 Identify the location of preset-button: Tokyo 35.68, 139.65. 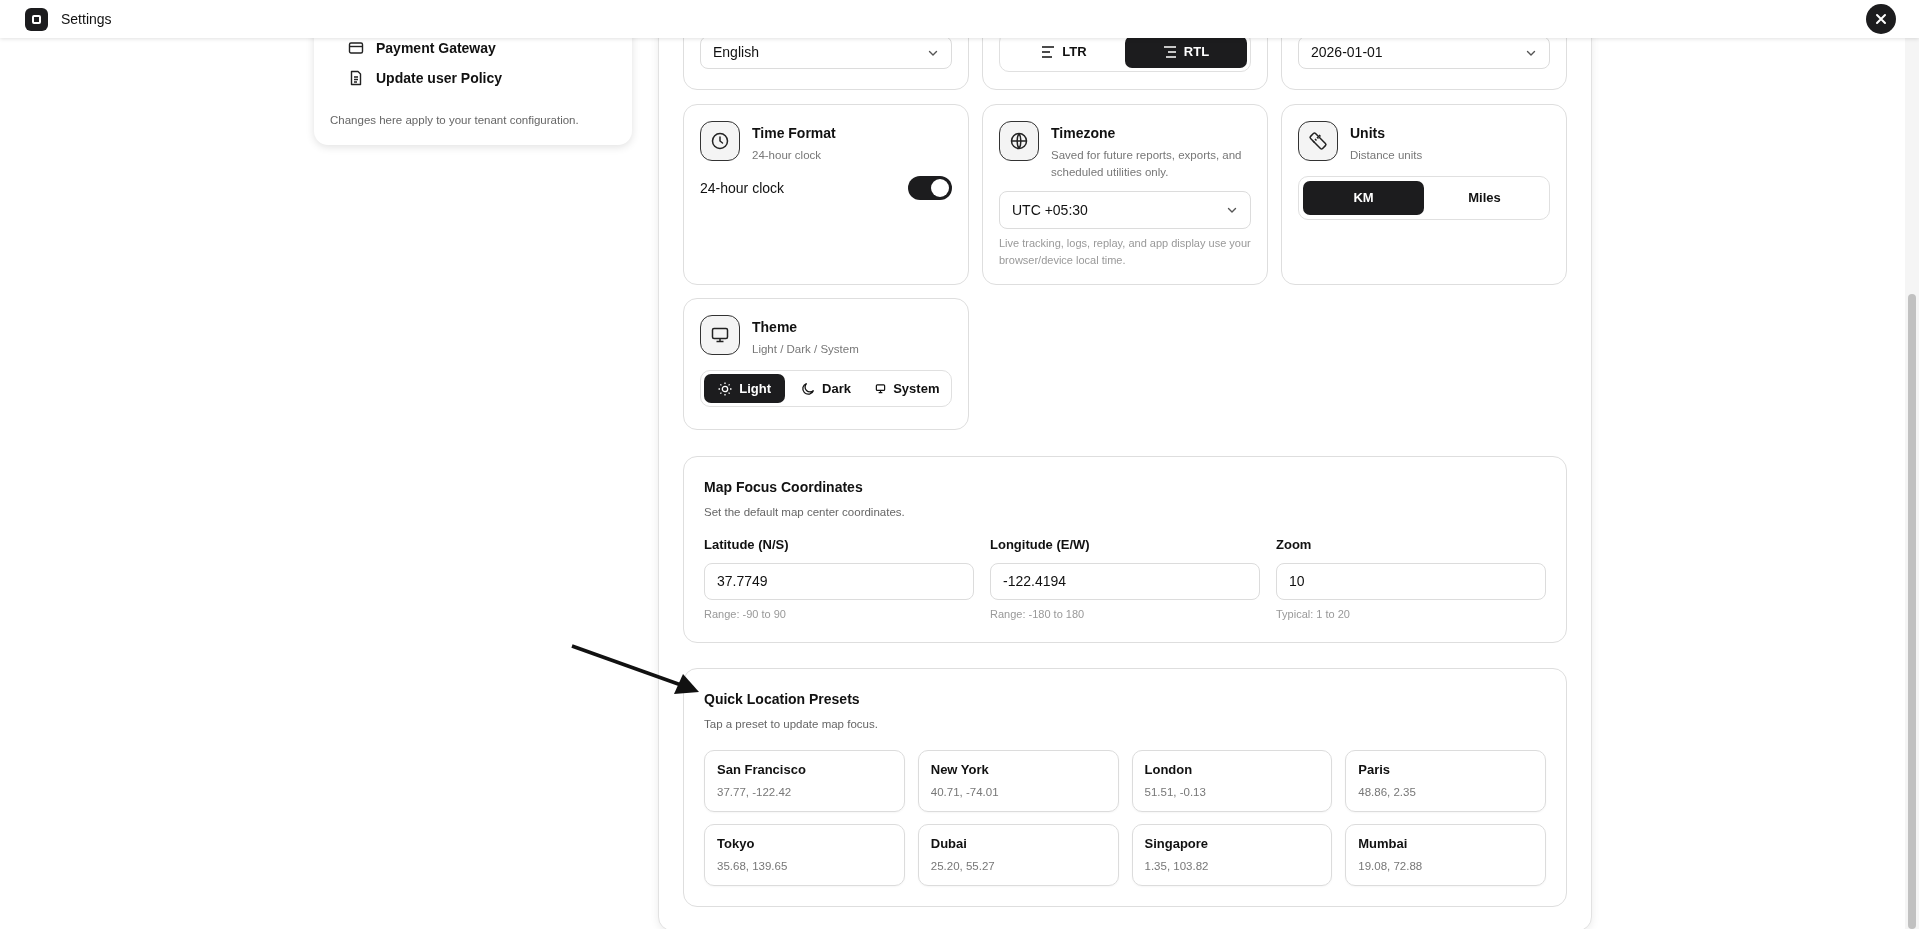
(804, 854).